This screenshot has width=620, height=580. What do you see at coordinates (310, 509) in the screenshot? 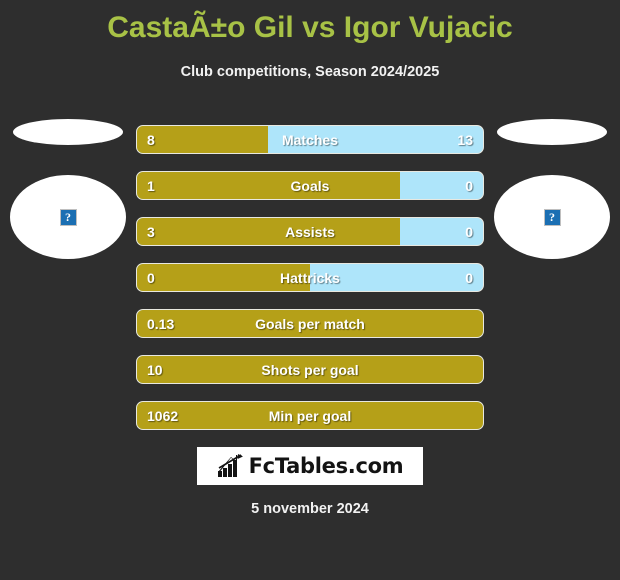
I see `generated-date: 5 november 2024` at bounding box center [310, 509].